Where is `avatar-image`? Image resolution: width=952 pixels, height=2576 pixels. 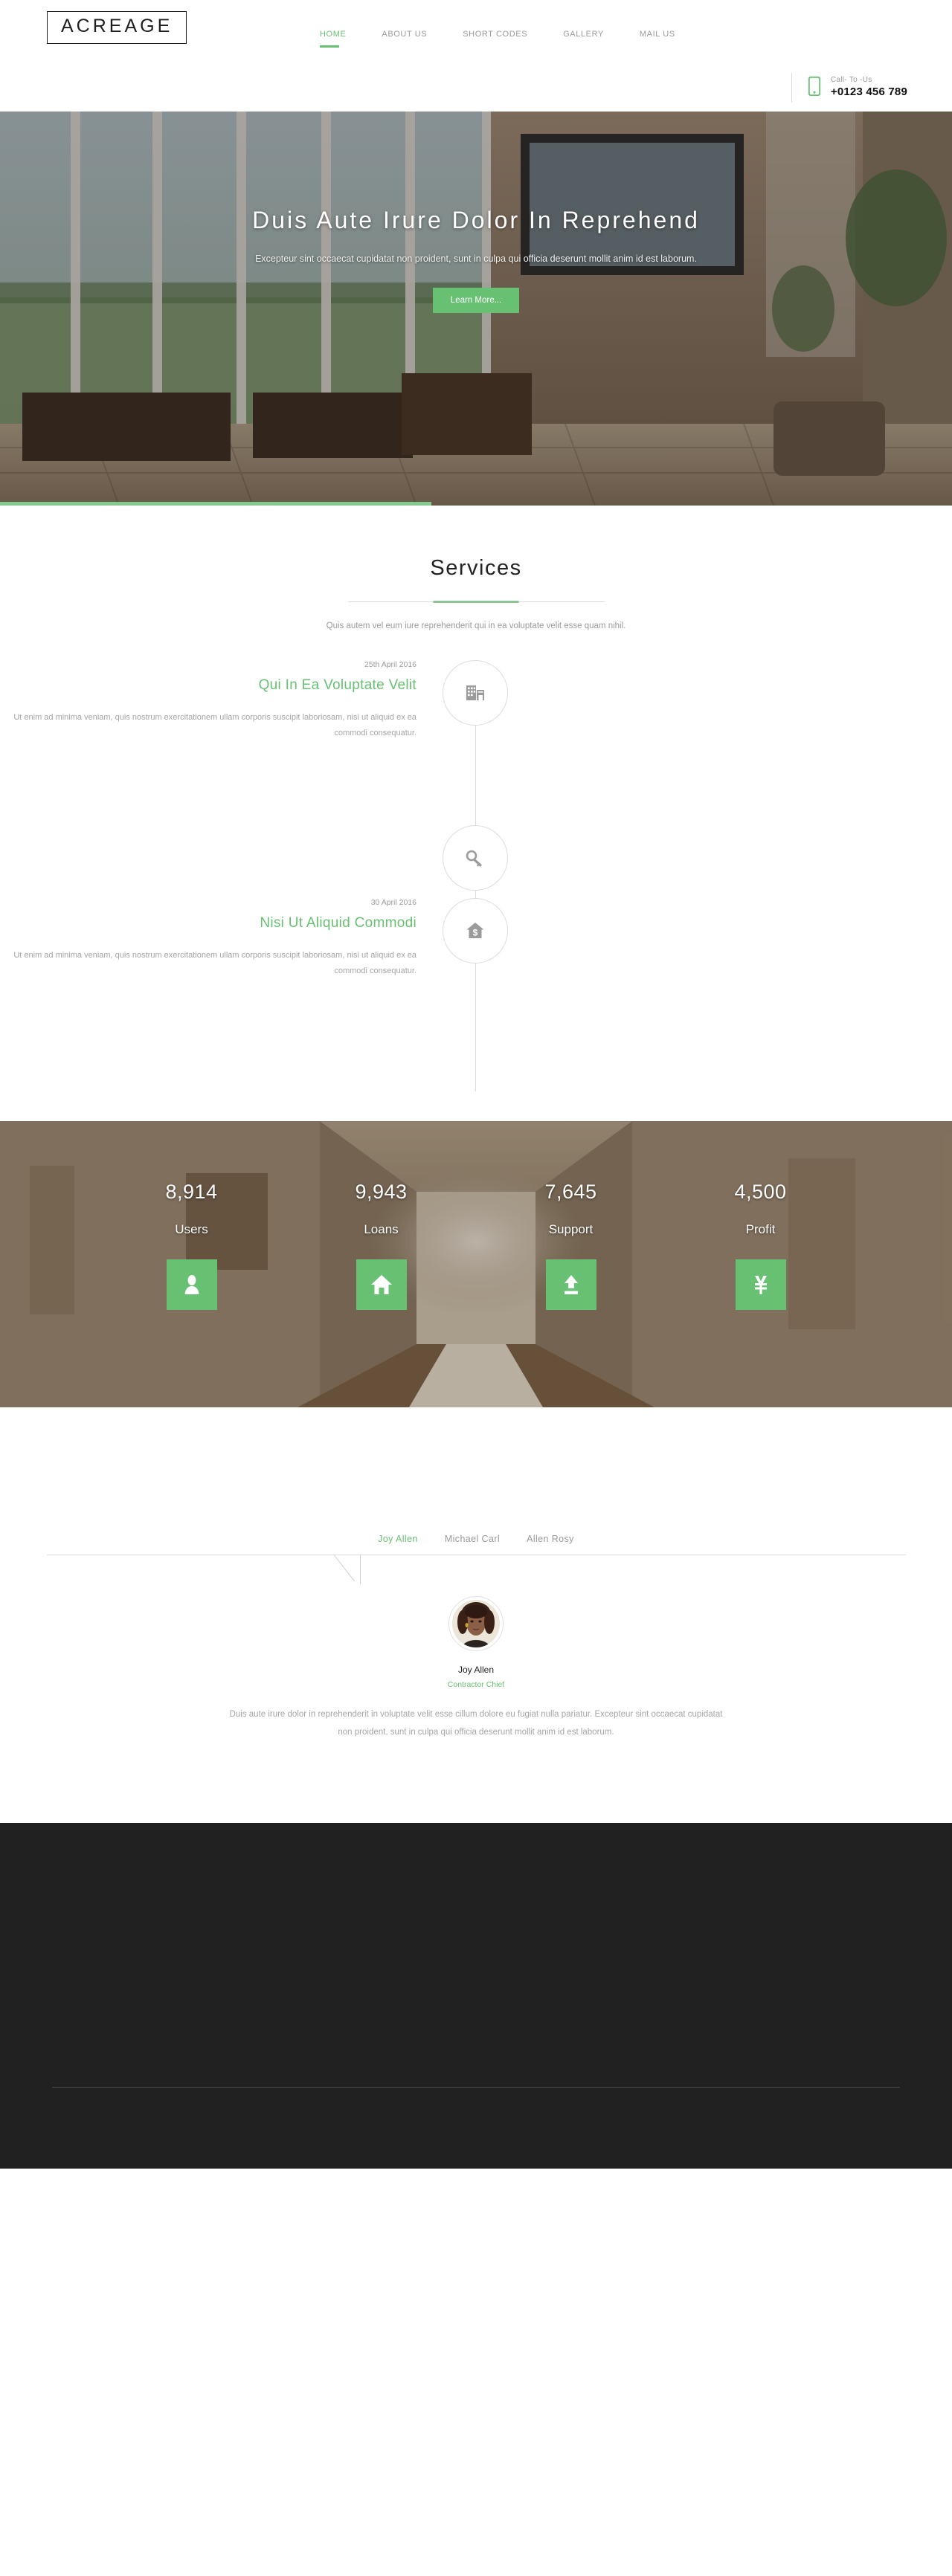
avatar-image is located at coordinates (476, 1623).